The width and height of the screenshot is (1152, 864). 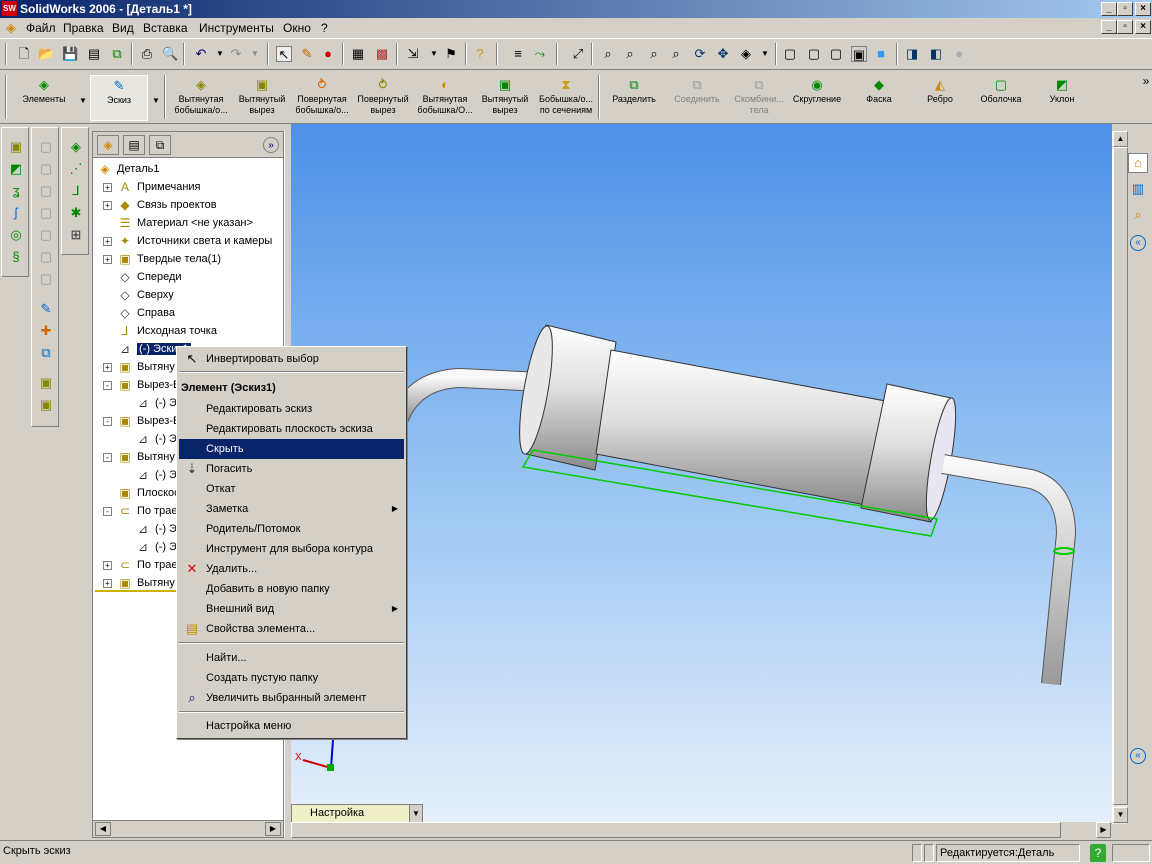 I want to click on menu-view: Вид, so click(x=123, y=28).